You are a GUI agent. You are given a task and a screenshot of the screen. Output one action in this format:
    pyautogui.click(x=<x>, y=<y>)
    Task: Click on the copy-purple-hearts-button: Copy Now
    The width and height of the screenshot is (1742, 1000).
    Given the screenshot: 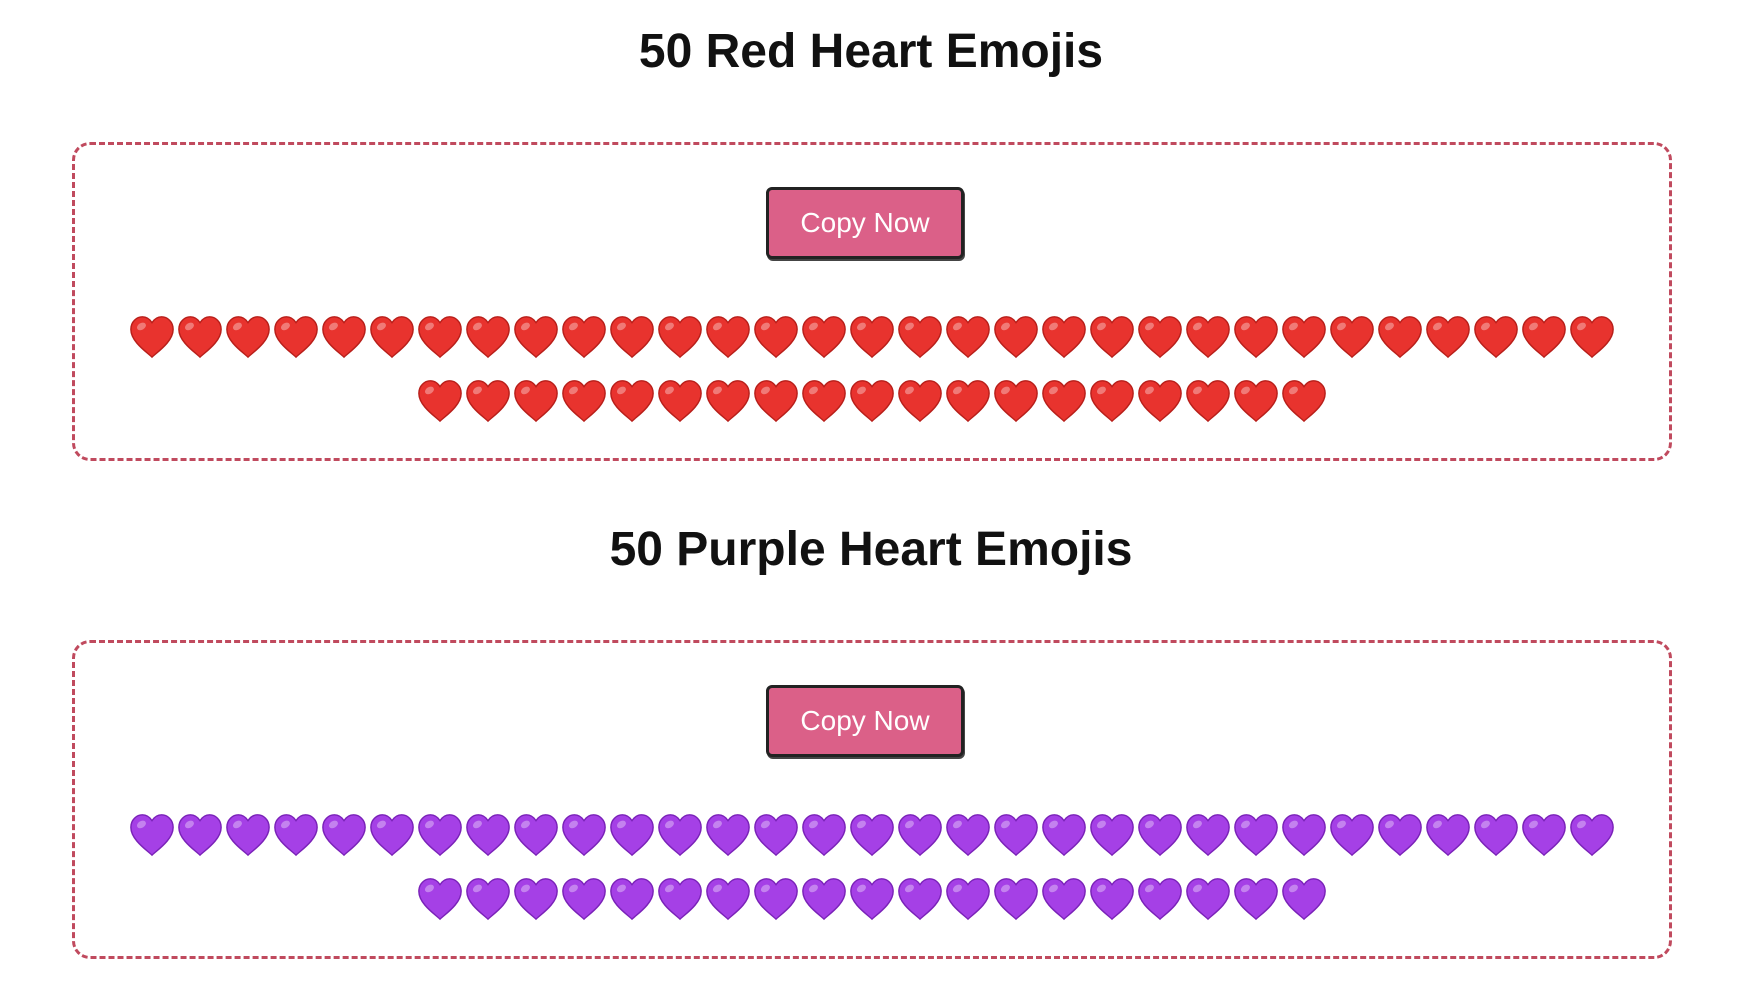 What is the action you would take?
    pyautogui.click(x=865, y=721)
    